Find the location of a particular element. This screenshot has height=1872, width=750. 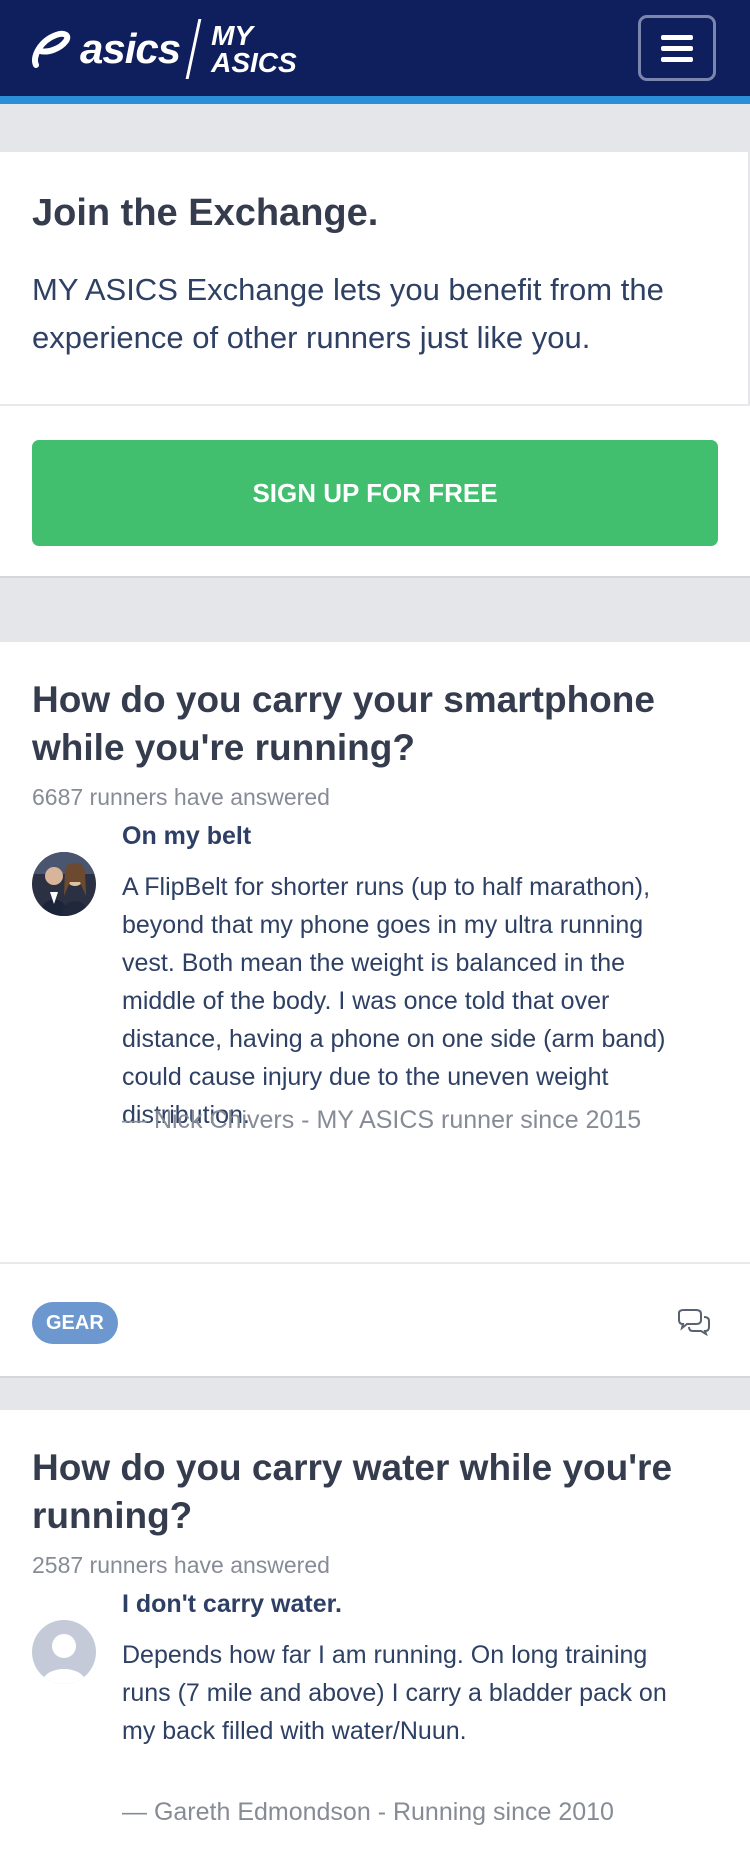

my-asics-label: MY ASICS is located at coordinates (254, 49).